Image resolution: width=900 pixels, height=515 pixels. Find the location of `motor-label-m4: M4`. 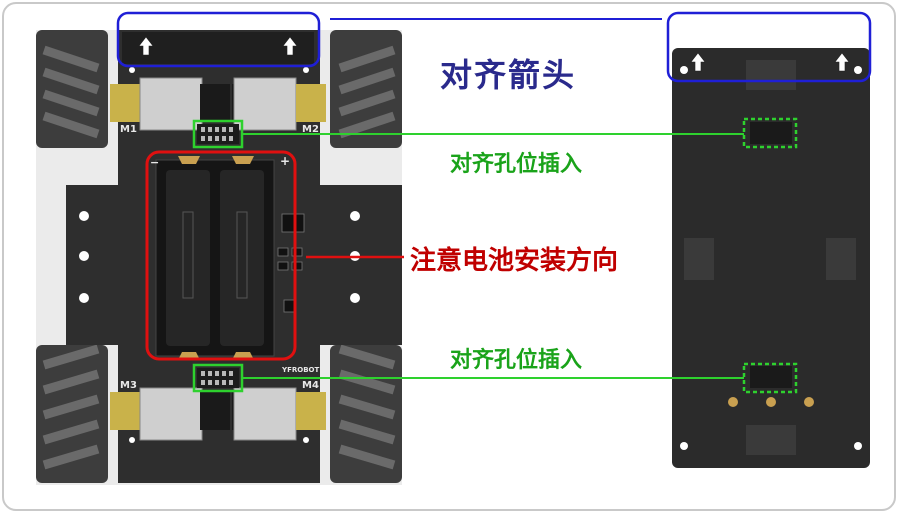

motor-label-m4: M4 is located at coordinates (310, 385).